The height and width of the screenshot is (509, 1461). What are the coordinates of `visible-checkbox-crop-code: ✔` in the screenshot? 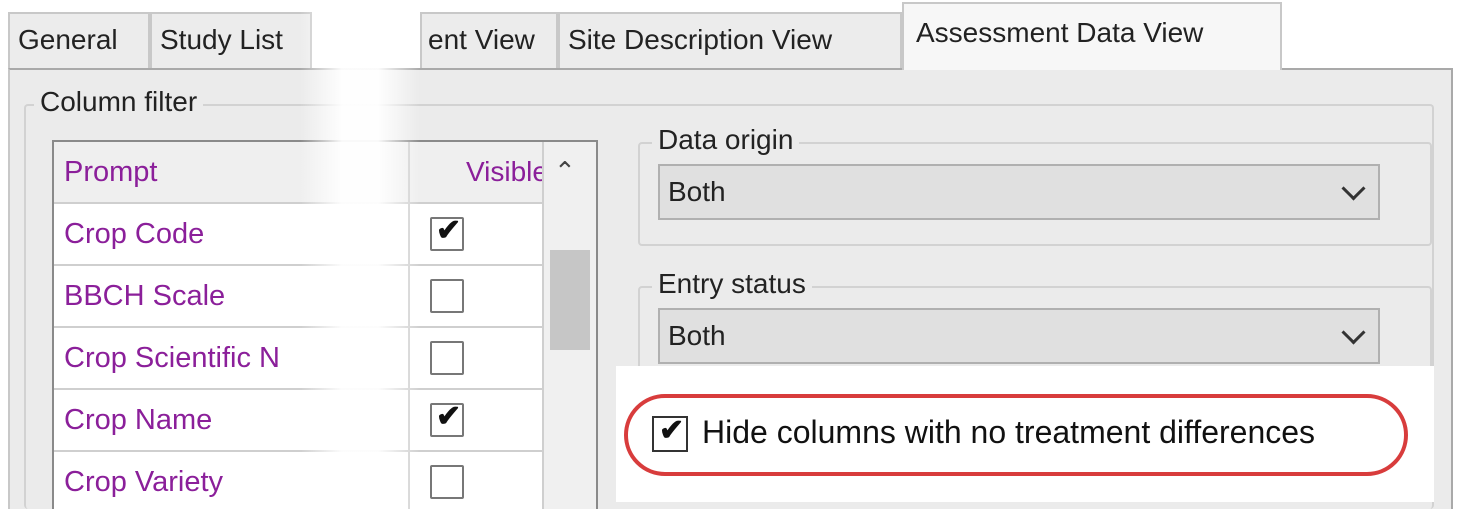 It's located at (447, 232).